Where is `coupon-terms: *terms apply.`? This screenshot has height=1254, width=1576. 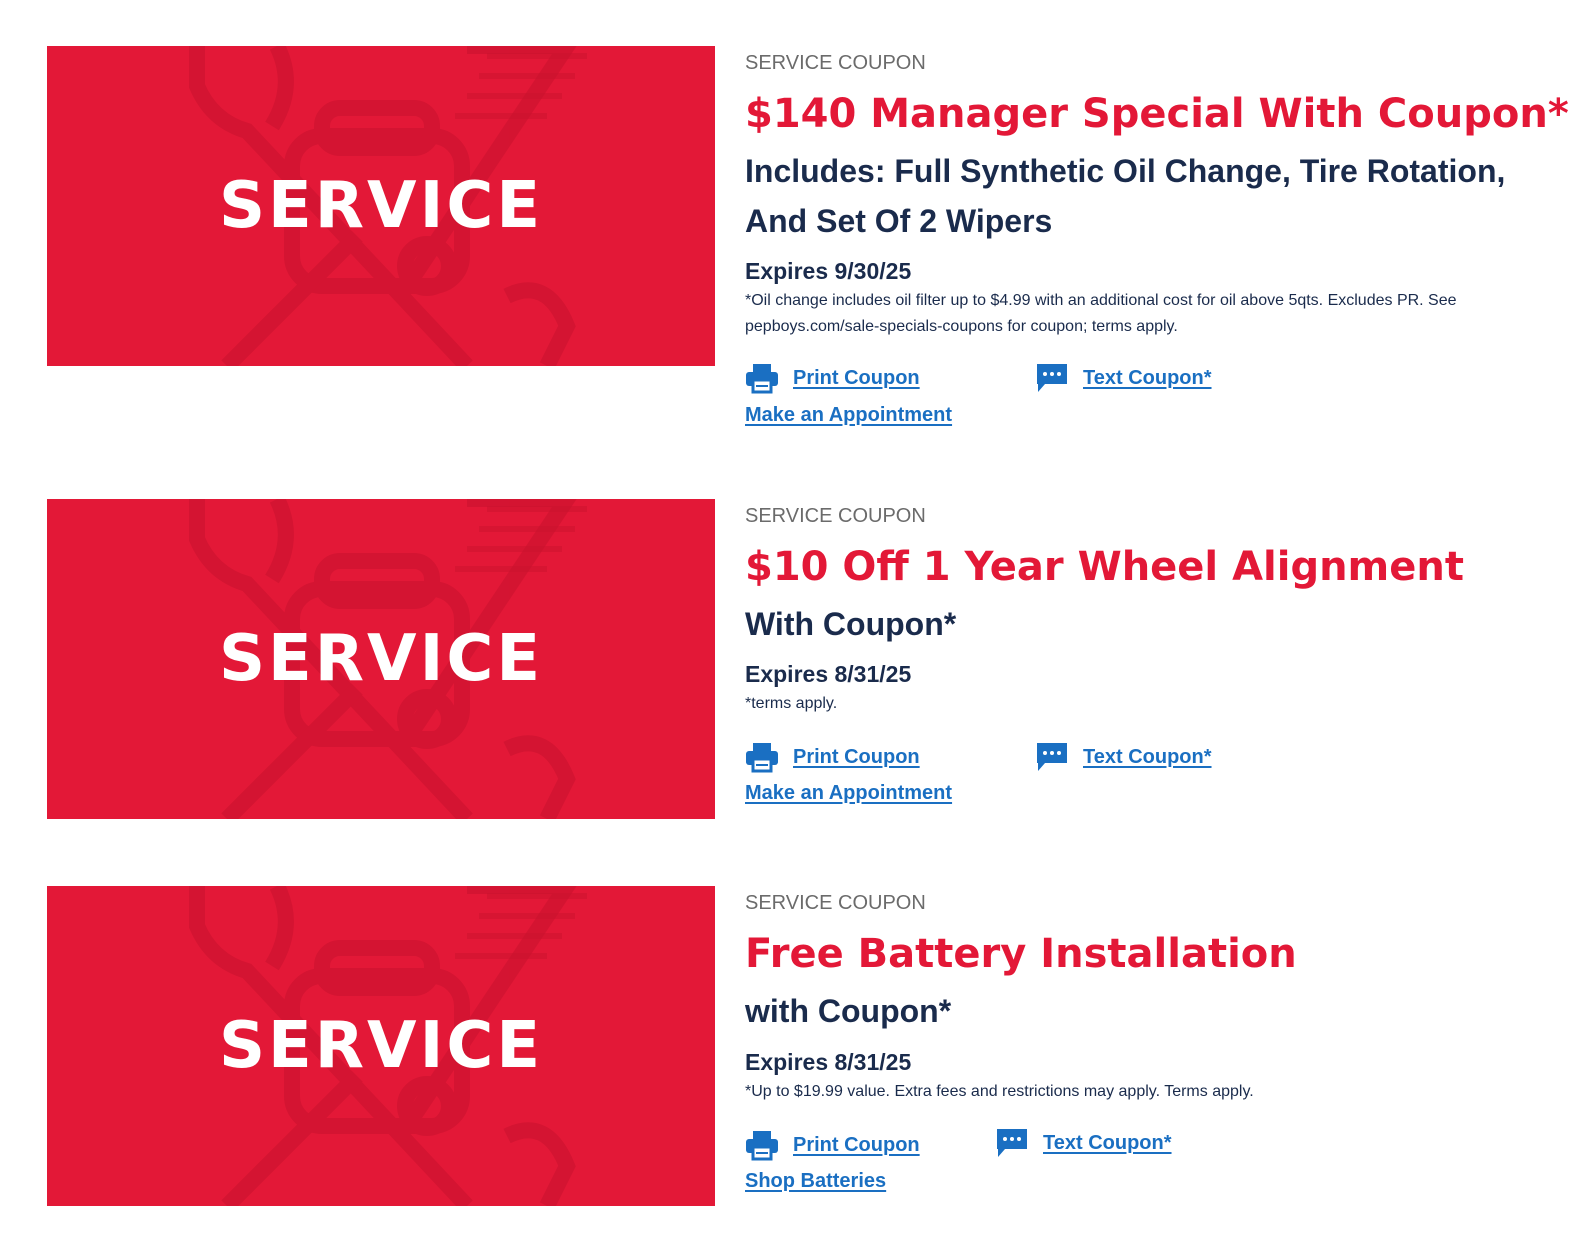 coupon-terms: *terms apply. is located at coordinates (791, 703).